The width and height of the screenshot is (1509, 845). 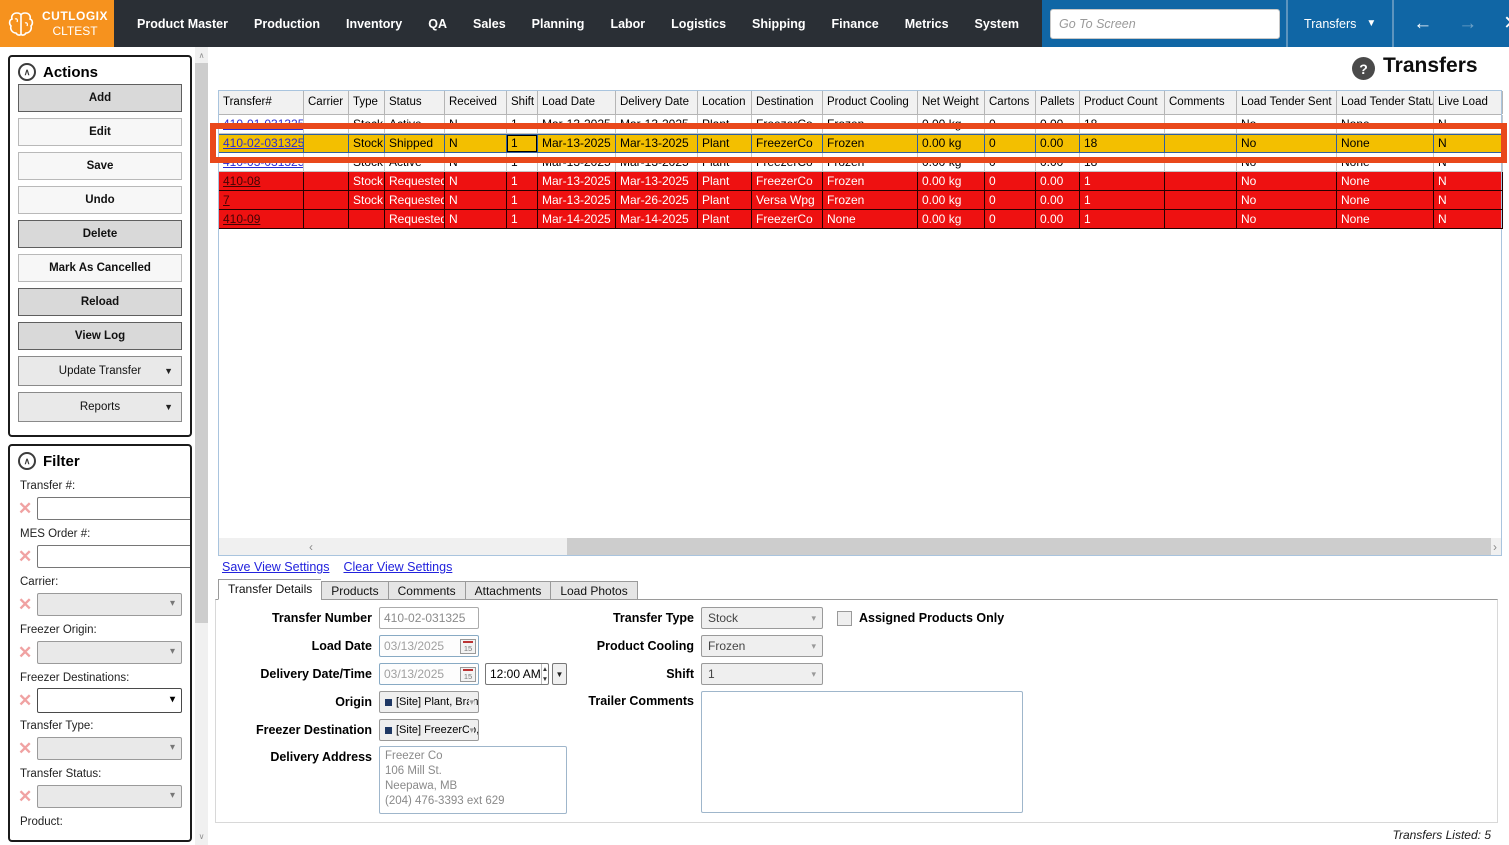 I want to click on menu-item-inventory: Inventory, so click(x=374, y=24).